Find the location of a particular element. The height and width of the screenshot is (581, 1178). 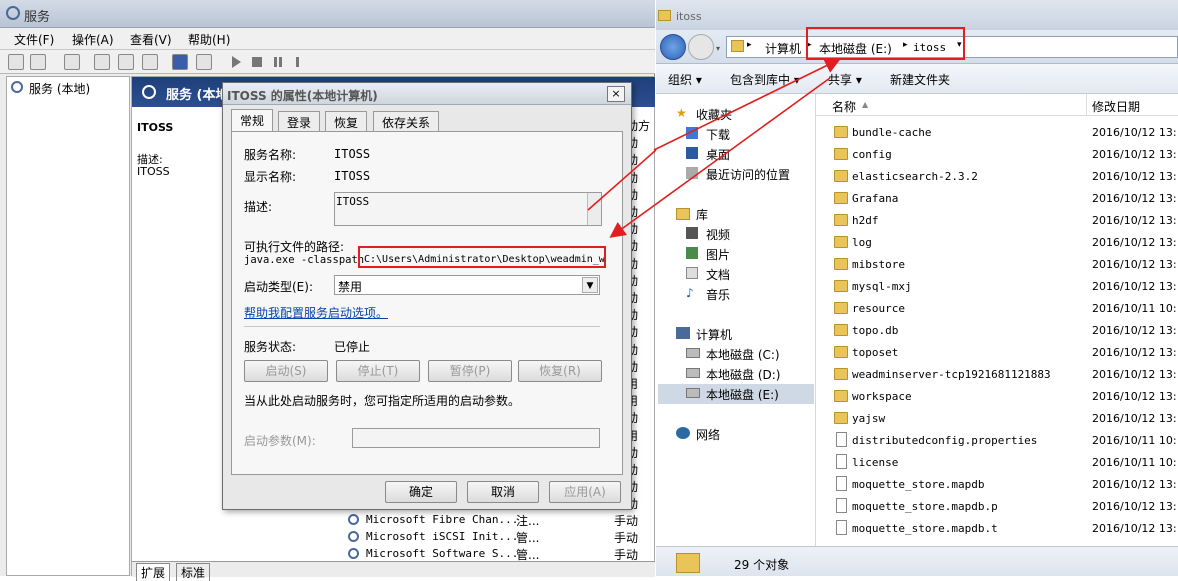

arrow-line-segment is located at coordinates (622, 180).